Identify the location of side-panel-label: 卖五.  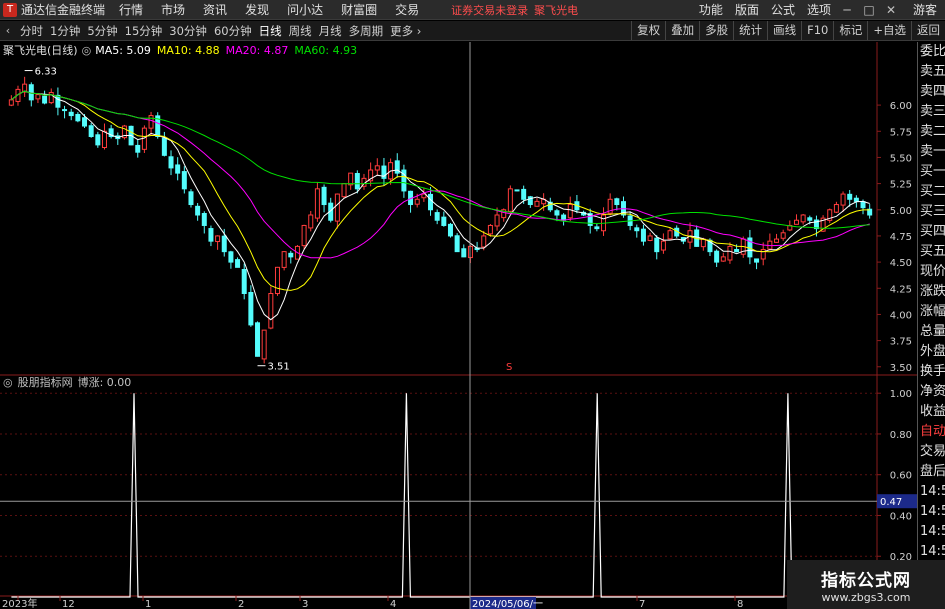
(932, 71).